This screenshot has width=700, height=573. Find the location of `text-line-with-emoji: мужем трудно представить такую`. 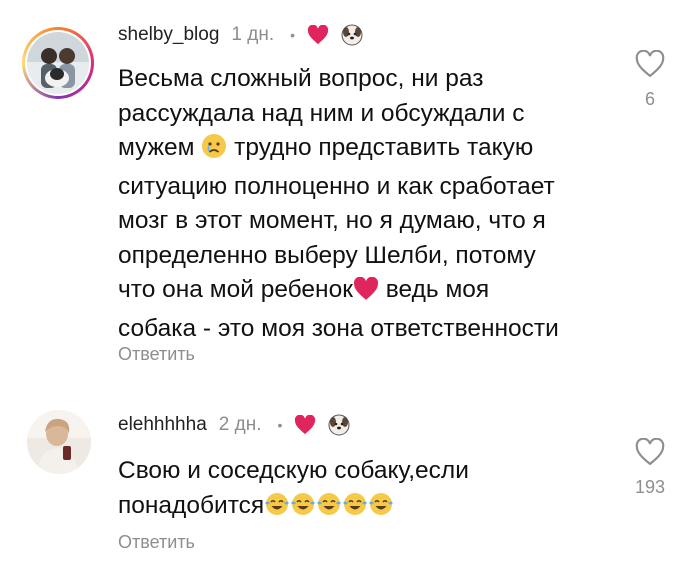

text-line-with-emoji: мужем трудно представить такую is located at coordinates (338, 150).